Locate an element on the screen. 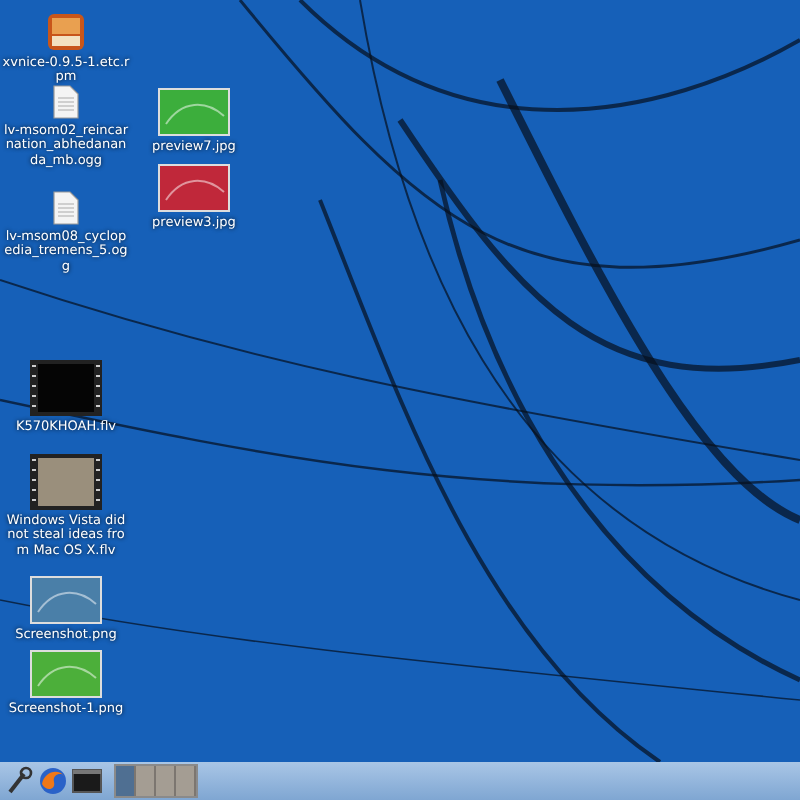  package-icon is located at coordinates (66, 32).